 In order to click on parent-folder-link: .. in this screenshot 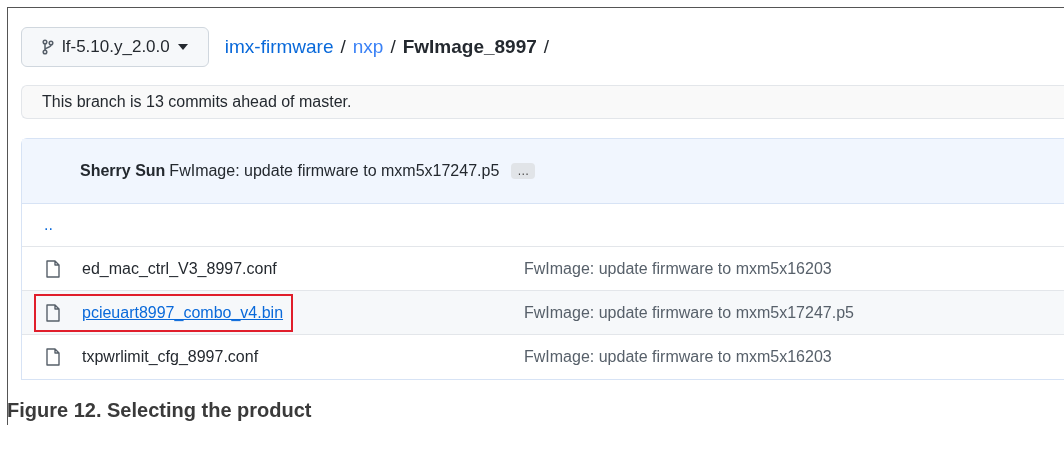, I will do `click(48, 225)`.